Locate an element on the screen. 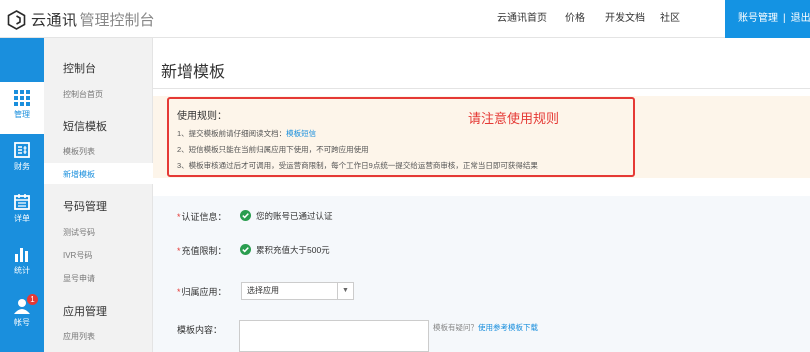 The width and height of the screenshot is (810, 352). submenu-item-template-list: 模板列表 is located at coordinates (79, 151).